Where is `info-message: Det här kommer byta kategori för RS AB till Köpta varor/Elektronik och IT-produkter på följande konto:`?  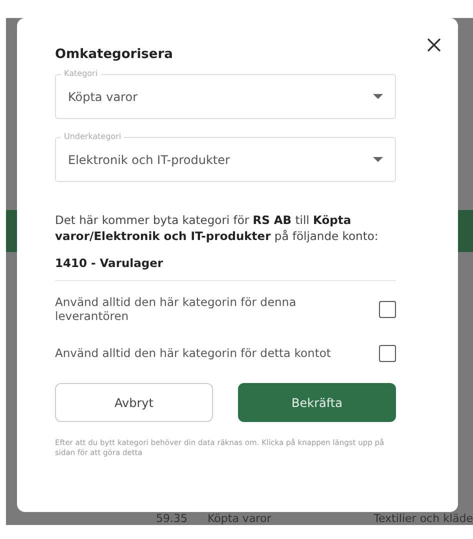
info-message: Det här kommer byta kategori för RS AB till Köpta varor/Elektronik och IT-produkter på följande konto: is located at coordinates (217, 228).